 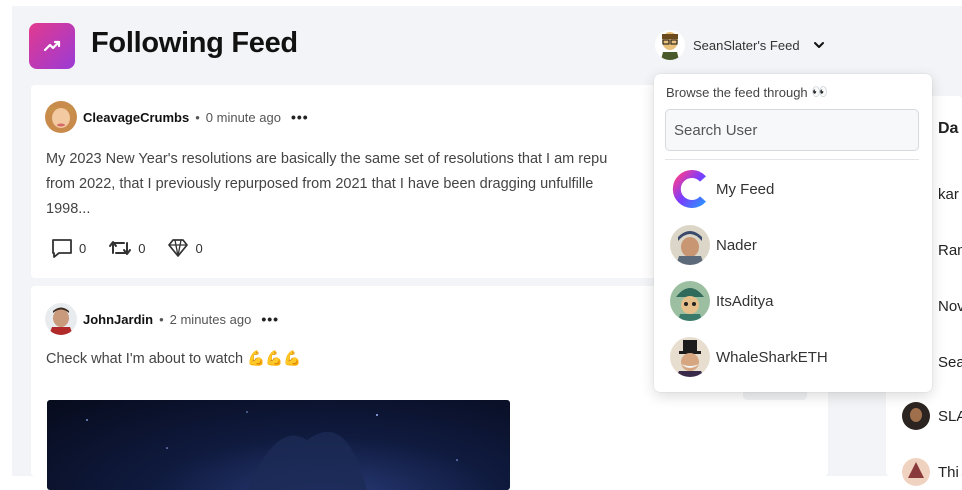 I want to click on dropdown-item-whalesharketh: WhaleSharkETH, so click(x=795, y=357).